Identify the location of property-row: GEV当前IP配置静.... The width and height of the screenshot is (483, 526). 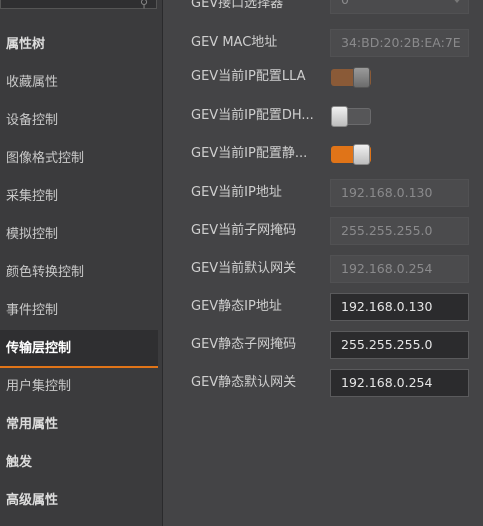
(323, 154).